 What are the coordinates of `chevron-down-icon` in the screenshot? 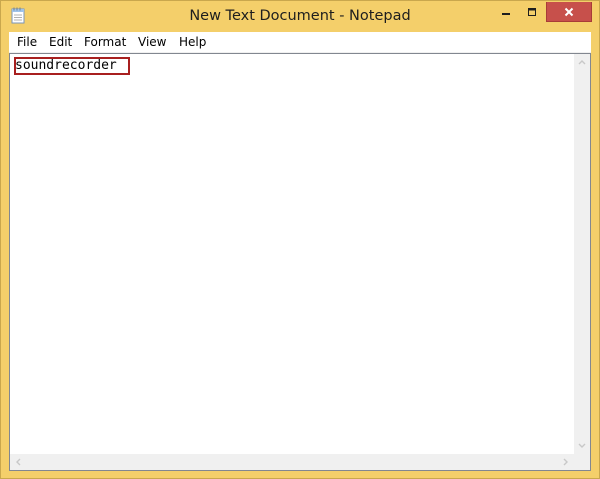 It's located at (582, 445).